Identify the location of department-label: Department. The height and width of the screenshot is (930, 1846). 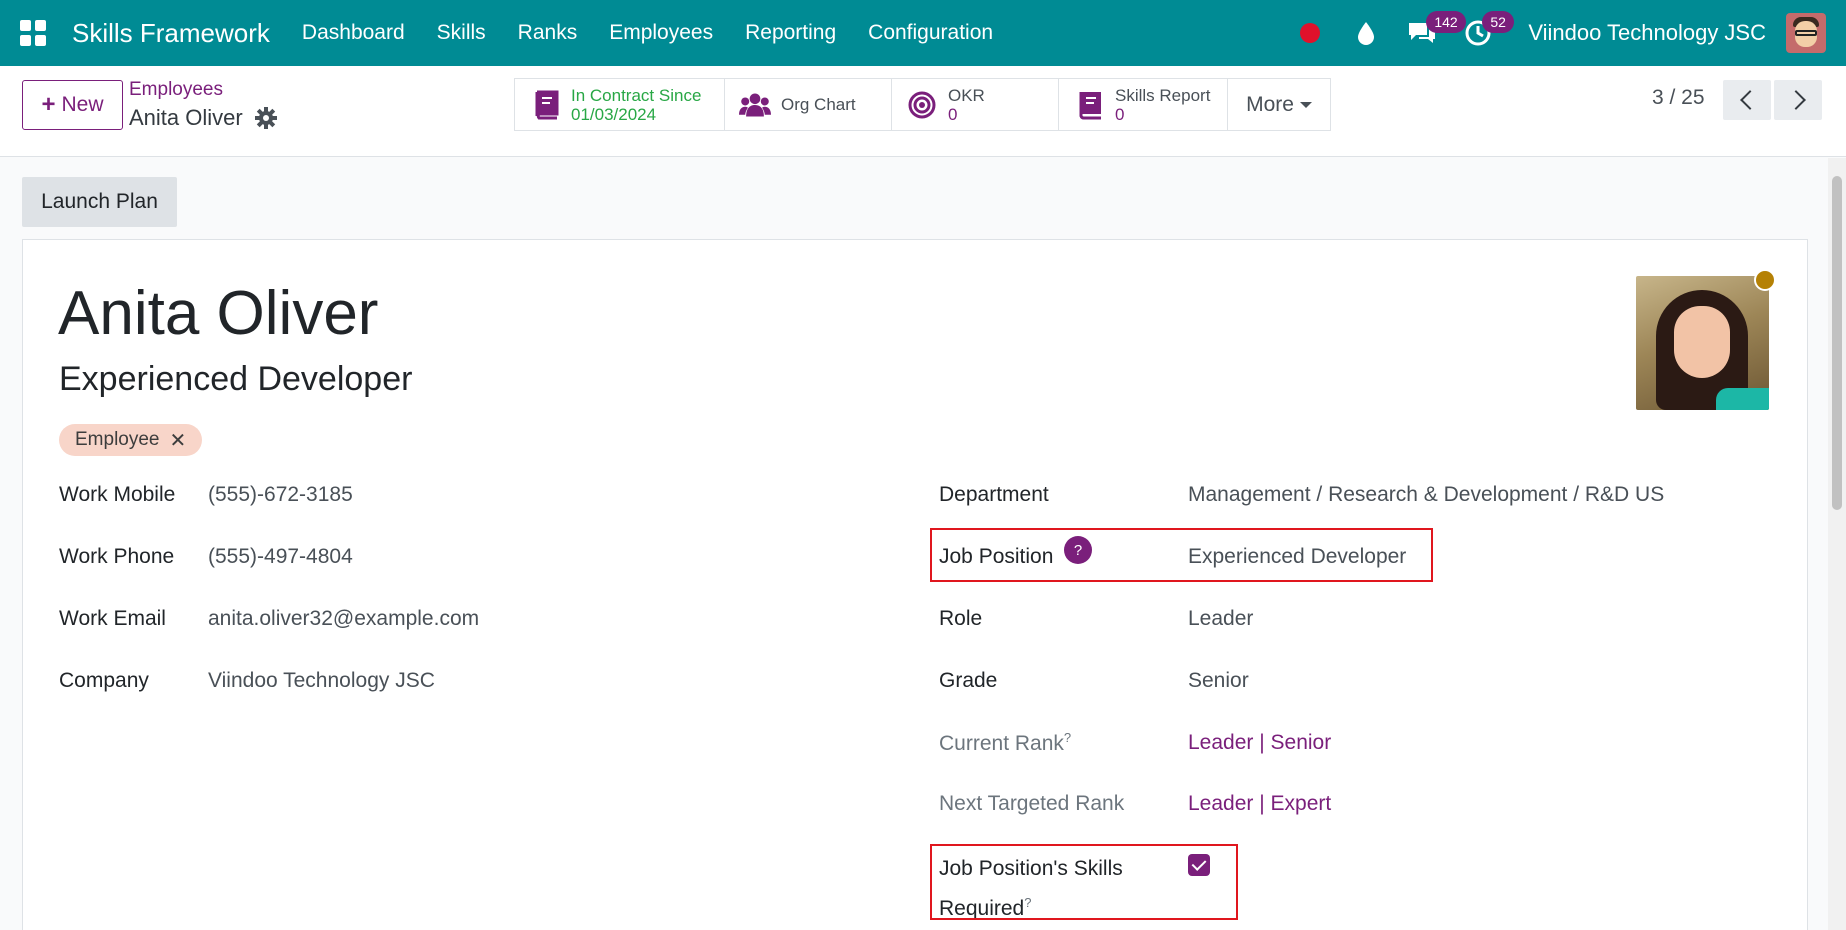
(994, 494).